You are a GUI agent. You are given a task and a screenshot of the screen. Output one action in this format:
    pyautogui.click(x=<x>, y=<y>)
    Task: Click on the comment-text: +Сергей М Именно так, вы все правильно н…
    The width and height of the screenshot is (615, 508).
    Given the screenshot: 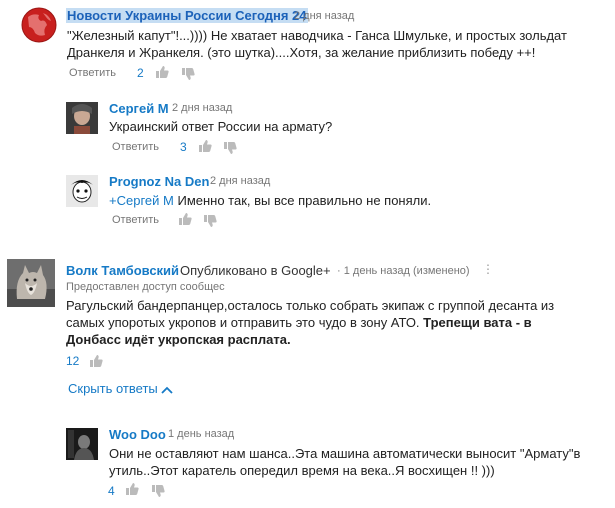 What is the action you would take?
    pyautogui.click(x=349, y=200)
    